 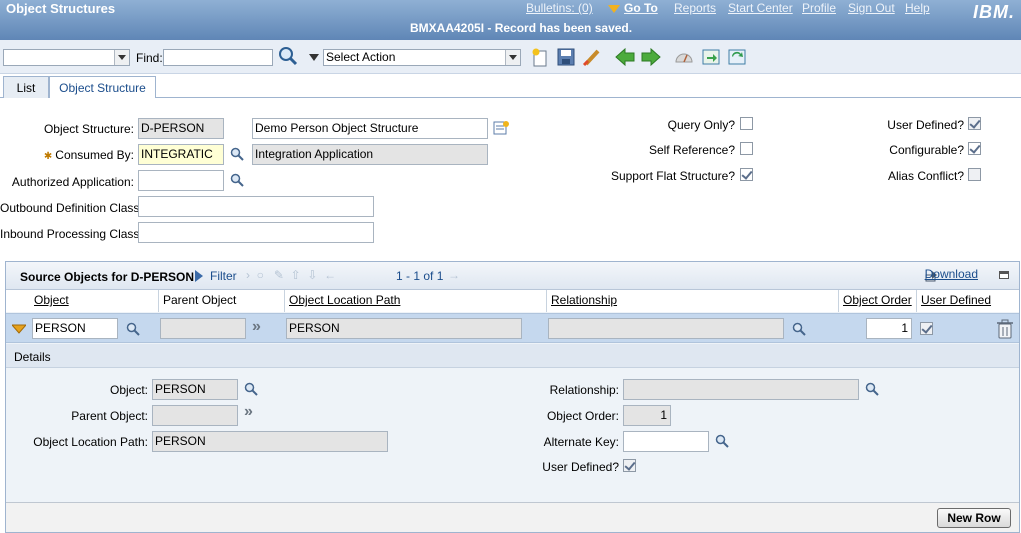 I want to click on table-row: PERSON » PERSON 1, so click(x=512, y=328).